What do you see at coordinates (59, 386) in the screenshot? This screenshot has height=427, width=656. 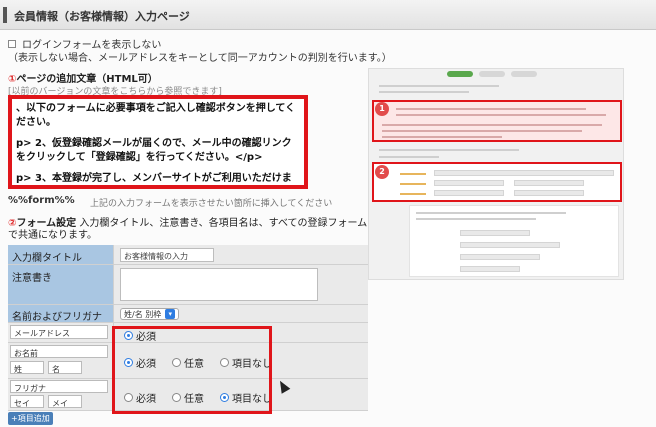 I see `furigana-label-field: フリガナ` at bounding box center [59, 386].